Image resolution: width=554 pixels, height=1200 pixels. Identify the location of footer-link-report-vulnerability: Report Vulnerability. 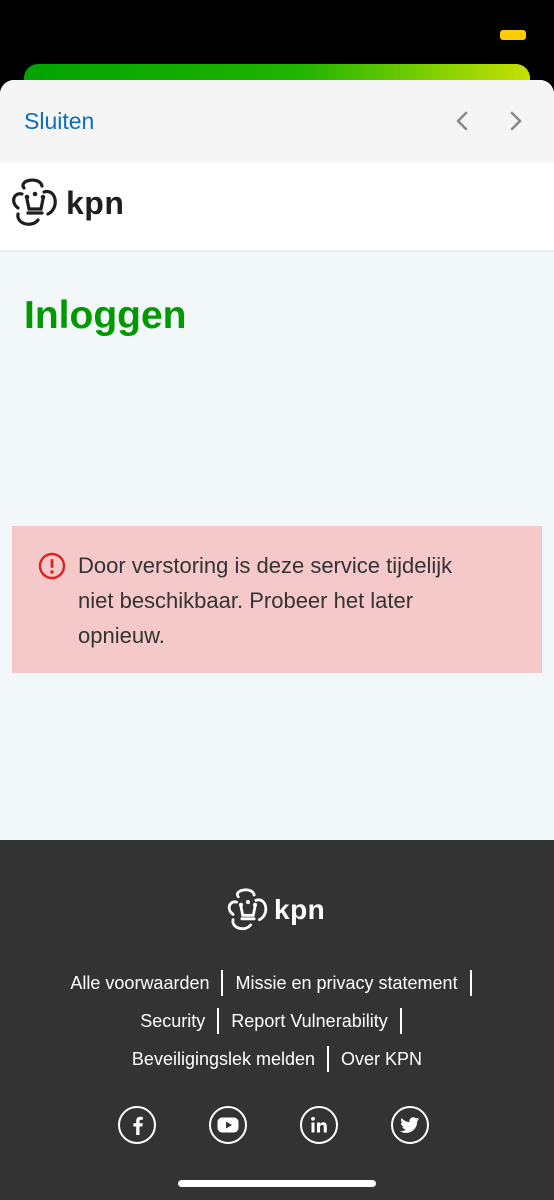
(309, 1021).